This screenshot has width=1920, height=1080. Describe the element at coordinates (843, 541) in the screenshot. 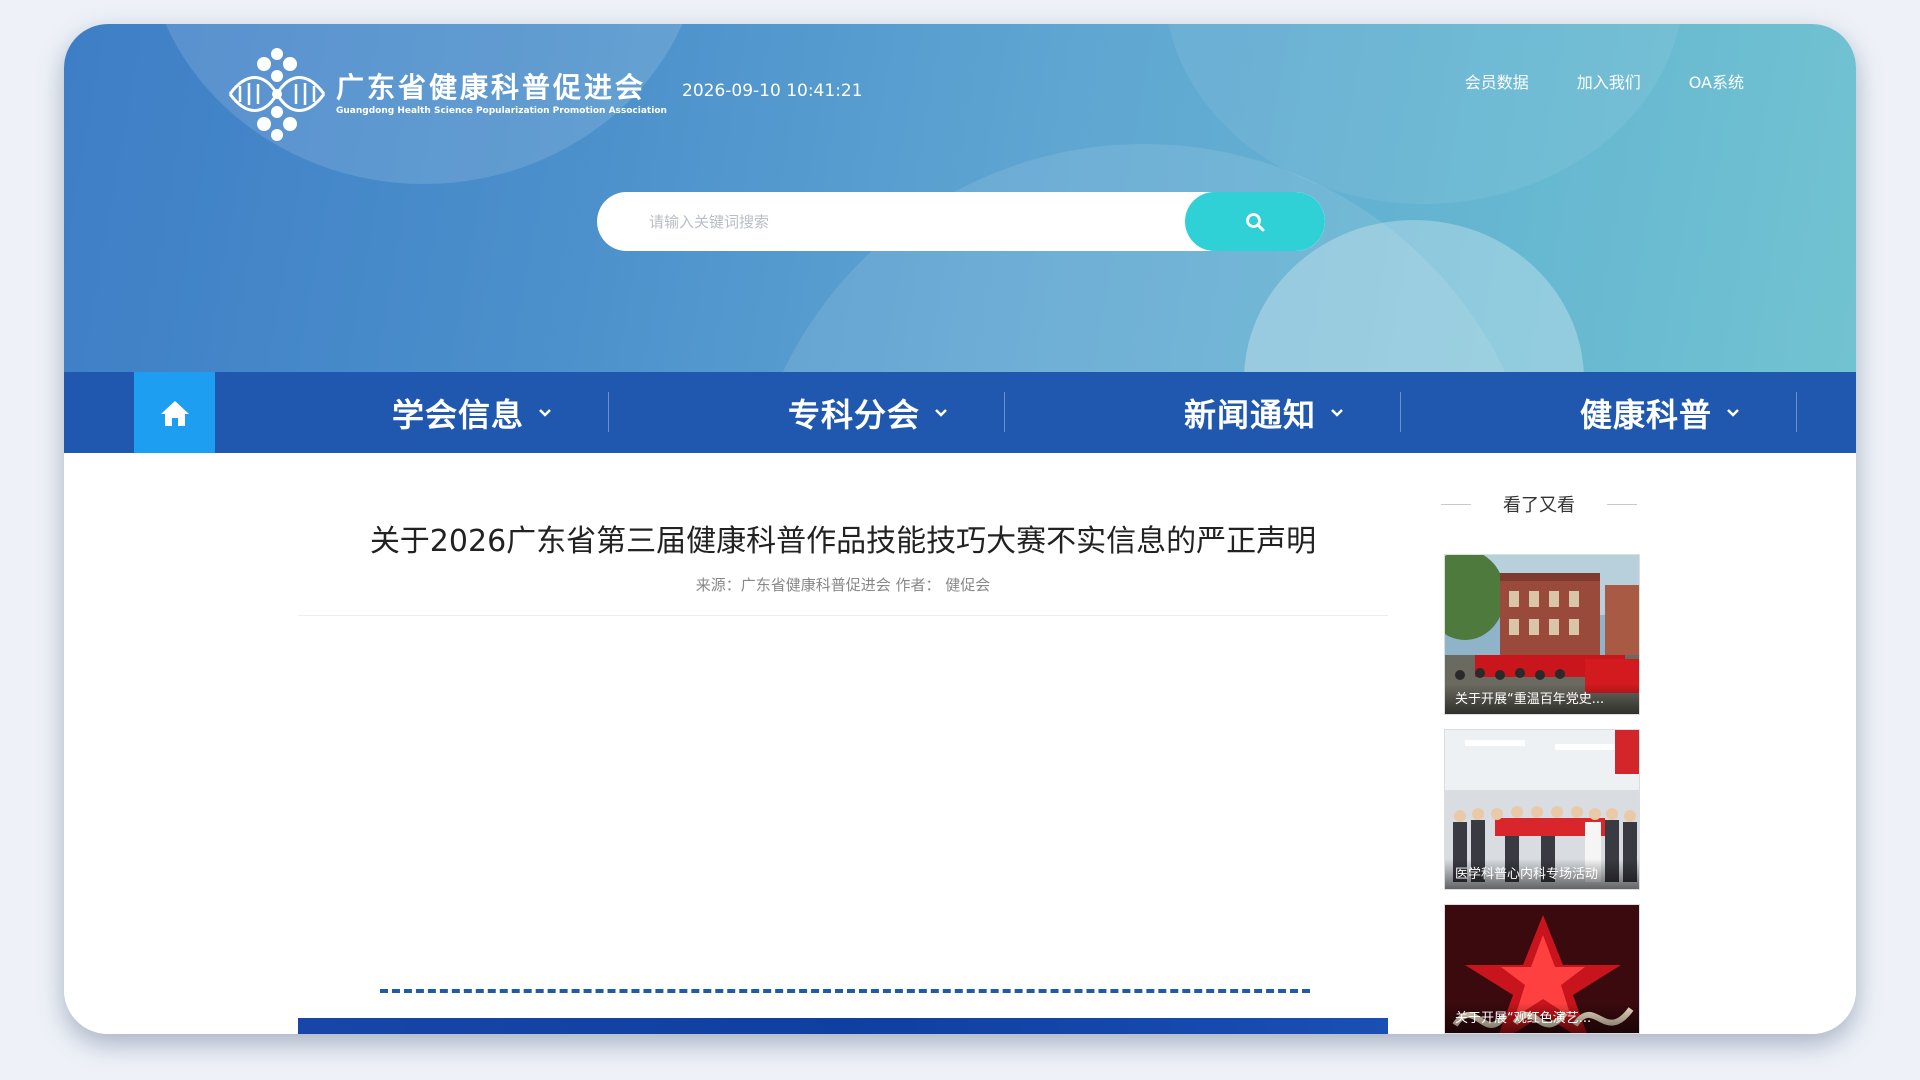

I see `article-title: 关于2026广东省第三届健康科普作品技能技巧大赛不实信息的严正声明` at that location.